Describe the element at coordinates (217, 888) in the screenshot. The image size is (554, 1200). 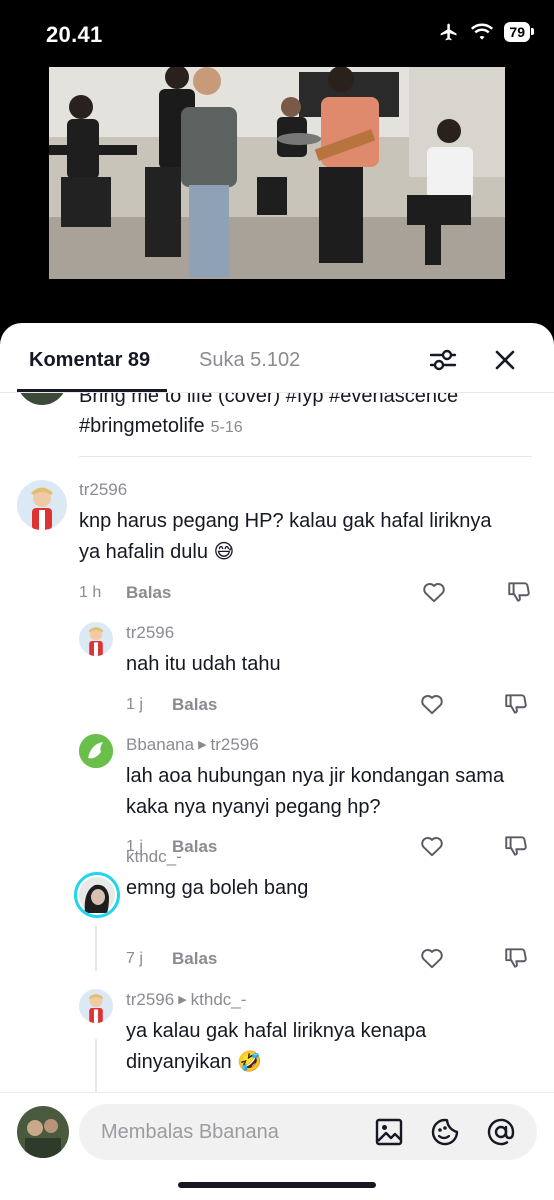
I see `reply-text: emng ga boleh bang` at that location.